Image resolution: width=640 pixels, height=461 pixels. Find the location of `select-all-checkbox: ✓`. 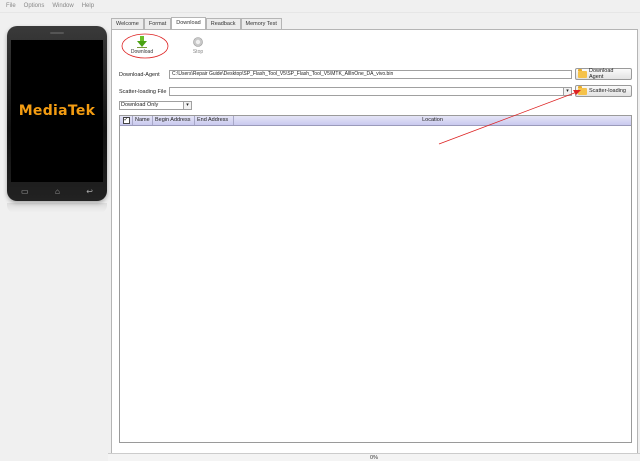

select-all-checkbox: ✓ is located at coordinates (126, 120).